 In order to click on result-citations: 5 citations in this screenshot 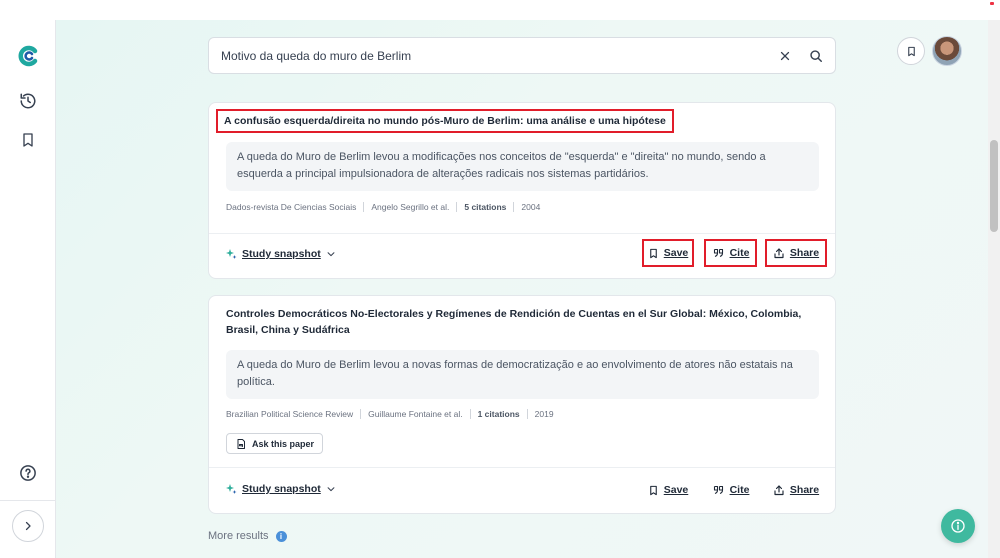, I will do `click(485, 207)`.